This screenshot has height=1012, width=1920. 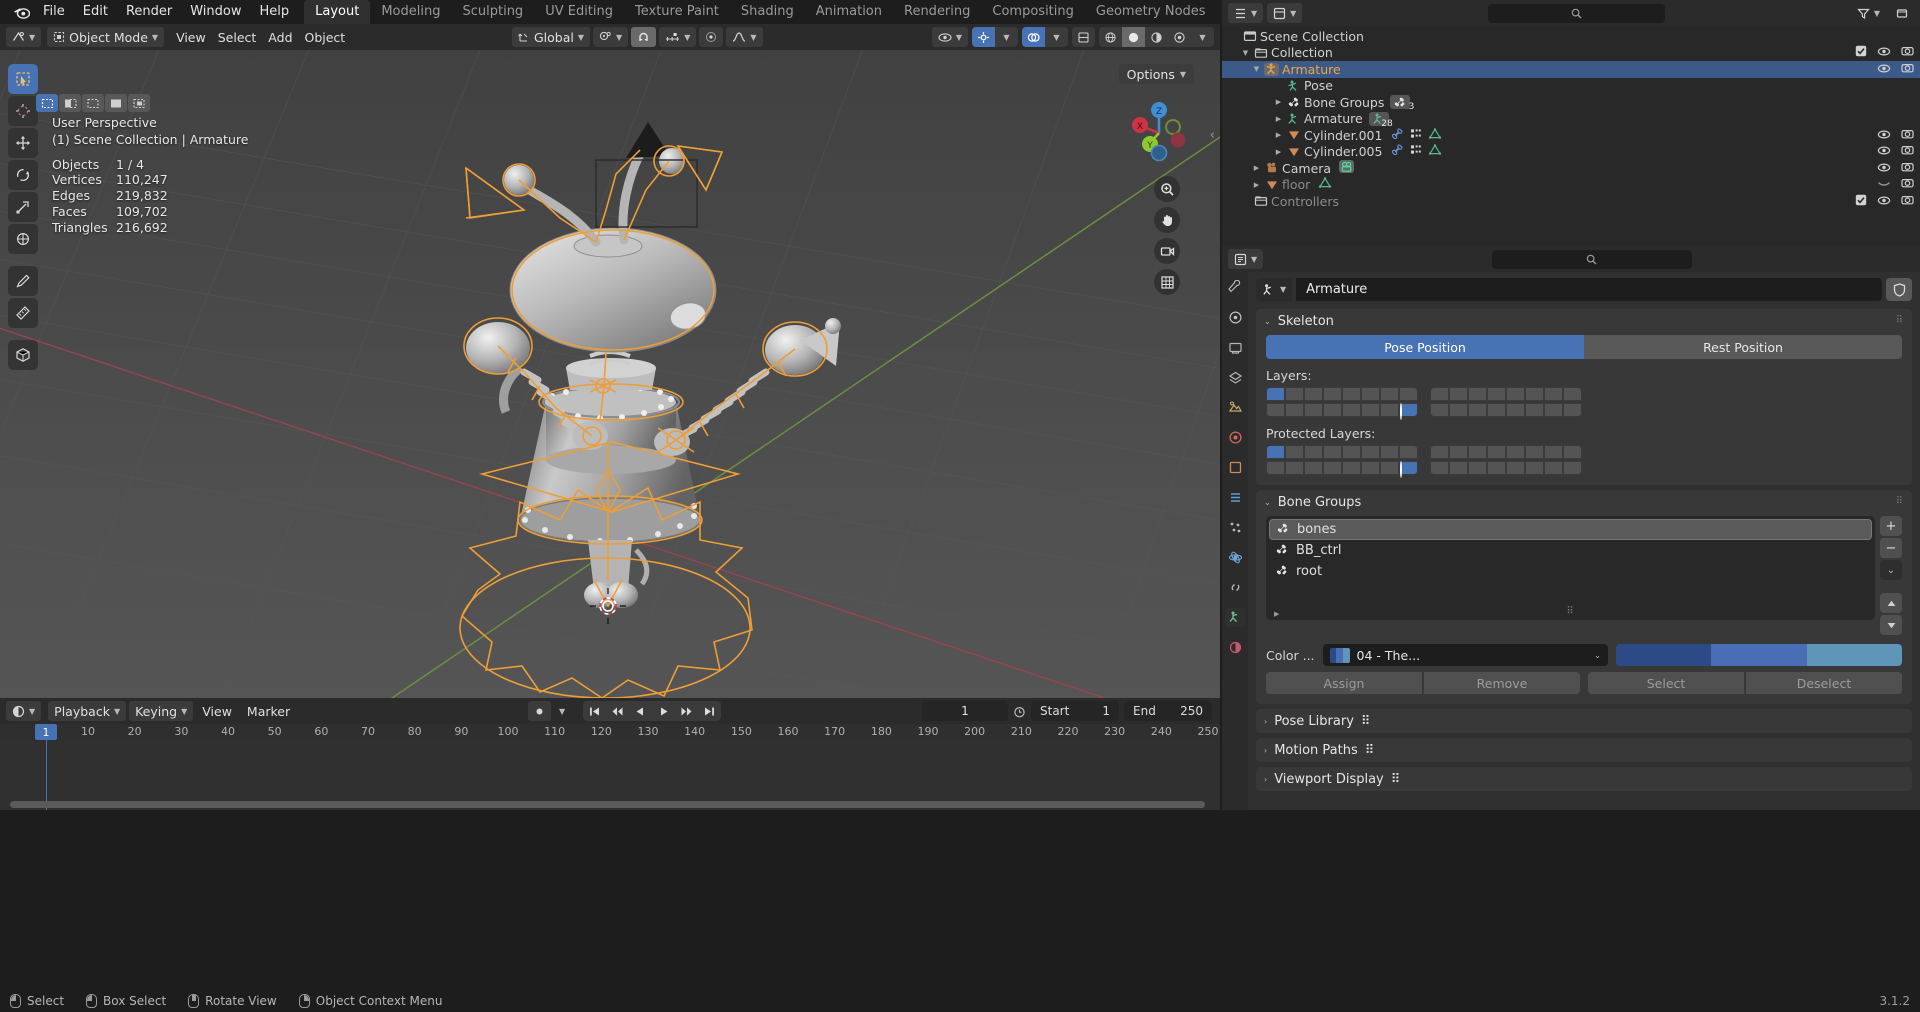 I want to click on gizmo-settings-button: ▼, so click(x=1006, y=37).